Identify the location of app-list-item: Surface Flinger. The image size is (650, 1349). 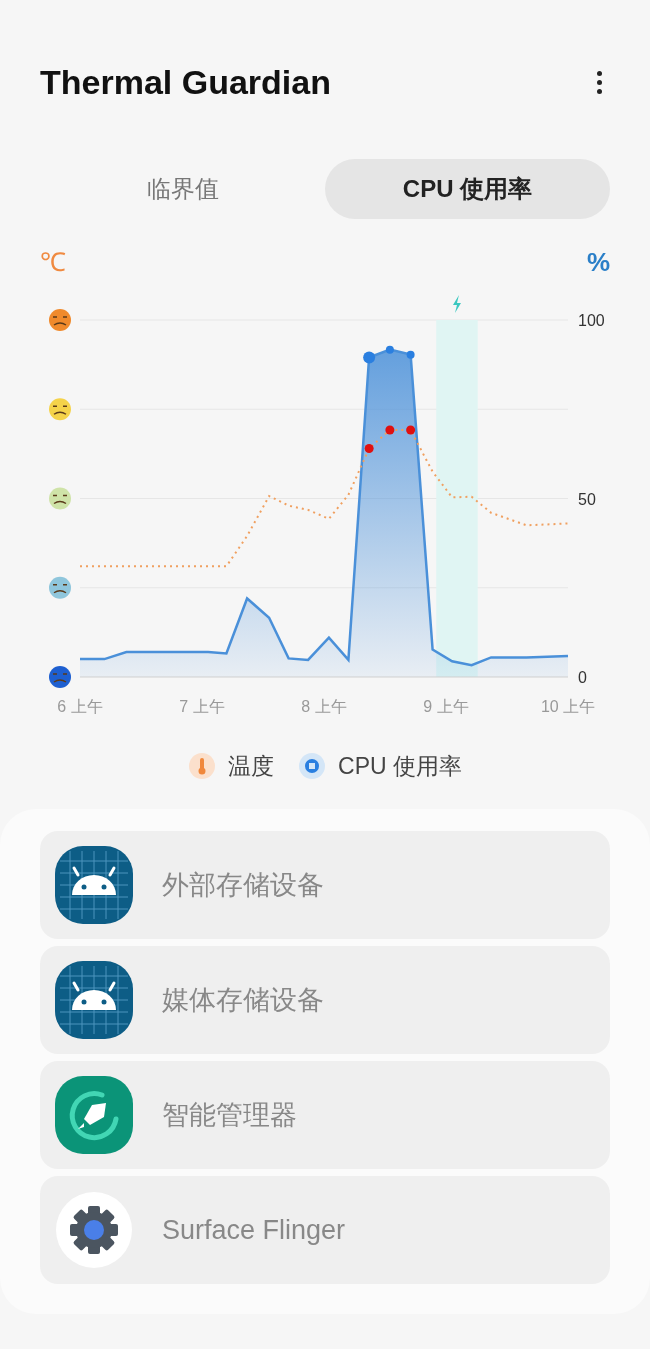
(325, 1230).